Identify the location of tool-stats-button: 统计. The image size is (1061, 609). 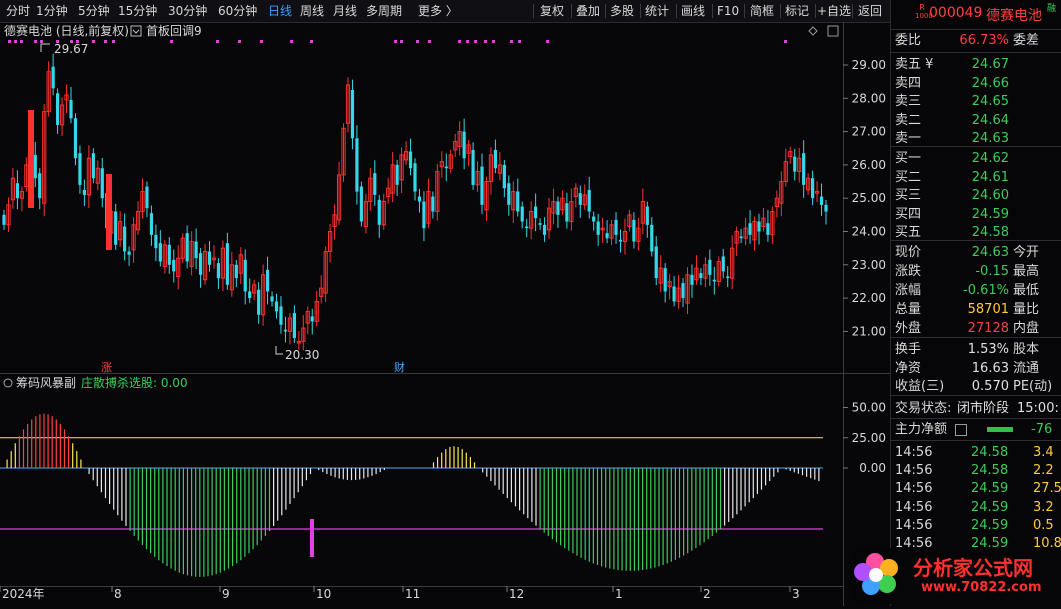
(657, 11).